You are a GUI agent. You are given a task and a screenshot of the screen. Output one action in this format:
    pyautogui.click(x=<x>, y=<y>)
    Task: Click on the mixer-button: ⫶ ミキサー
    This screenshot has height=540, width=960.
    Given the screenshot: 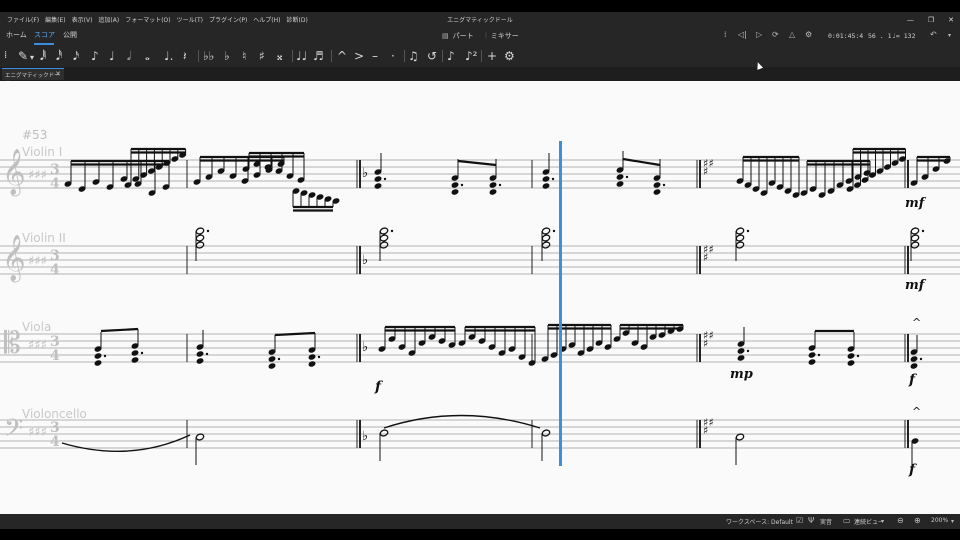 What is the action you would take?
    pyautogui.click(x=502, y=36)
    